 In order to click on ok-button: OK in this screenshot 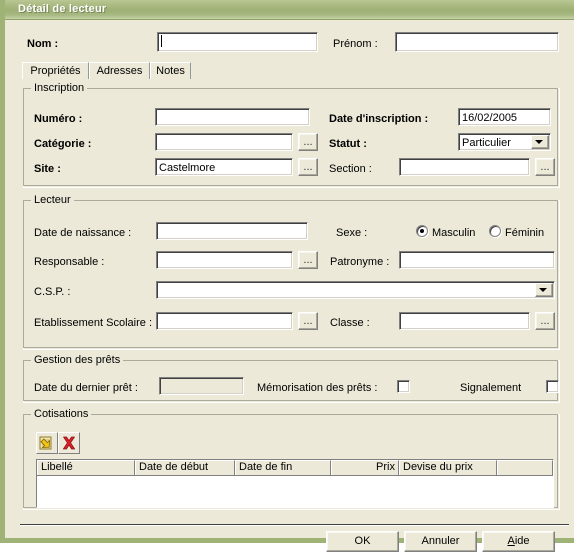, I will do `click(362, 541)`.